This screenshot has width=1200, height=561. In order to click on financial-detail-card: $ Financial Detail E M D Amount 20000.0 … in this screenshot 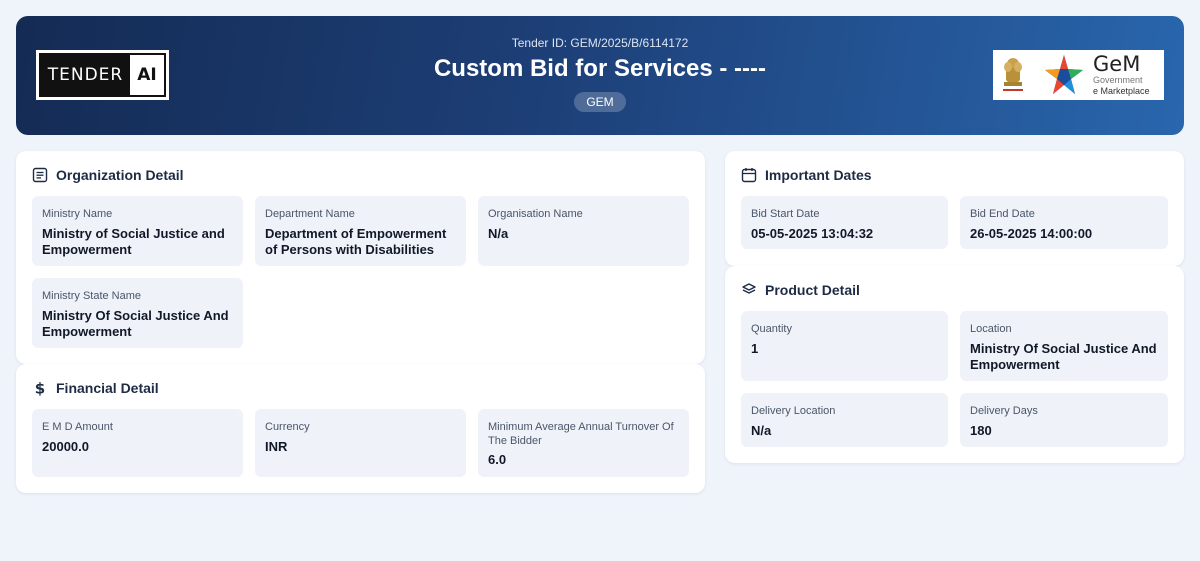, I will do `click(360, 428)`.